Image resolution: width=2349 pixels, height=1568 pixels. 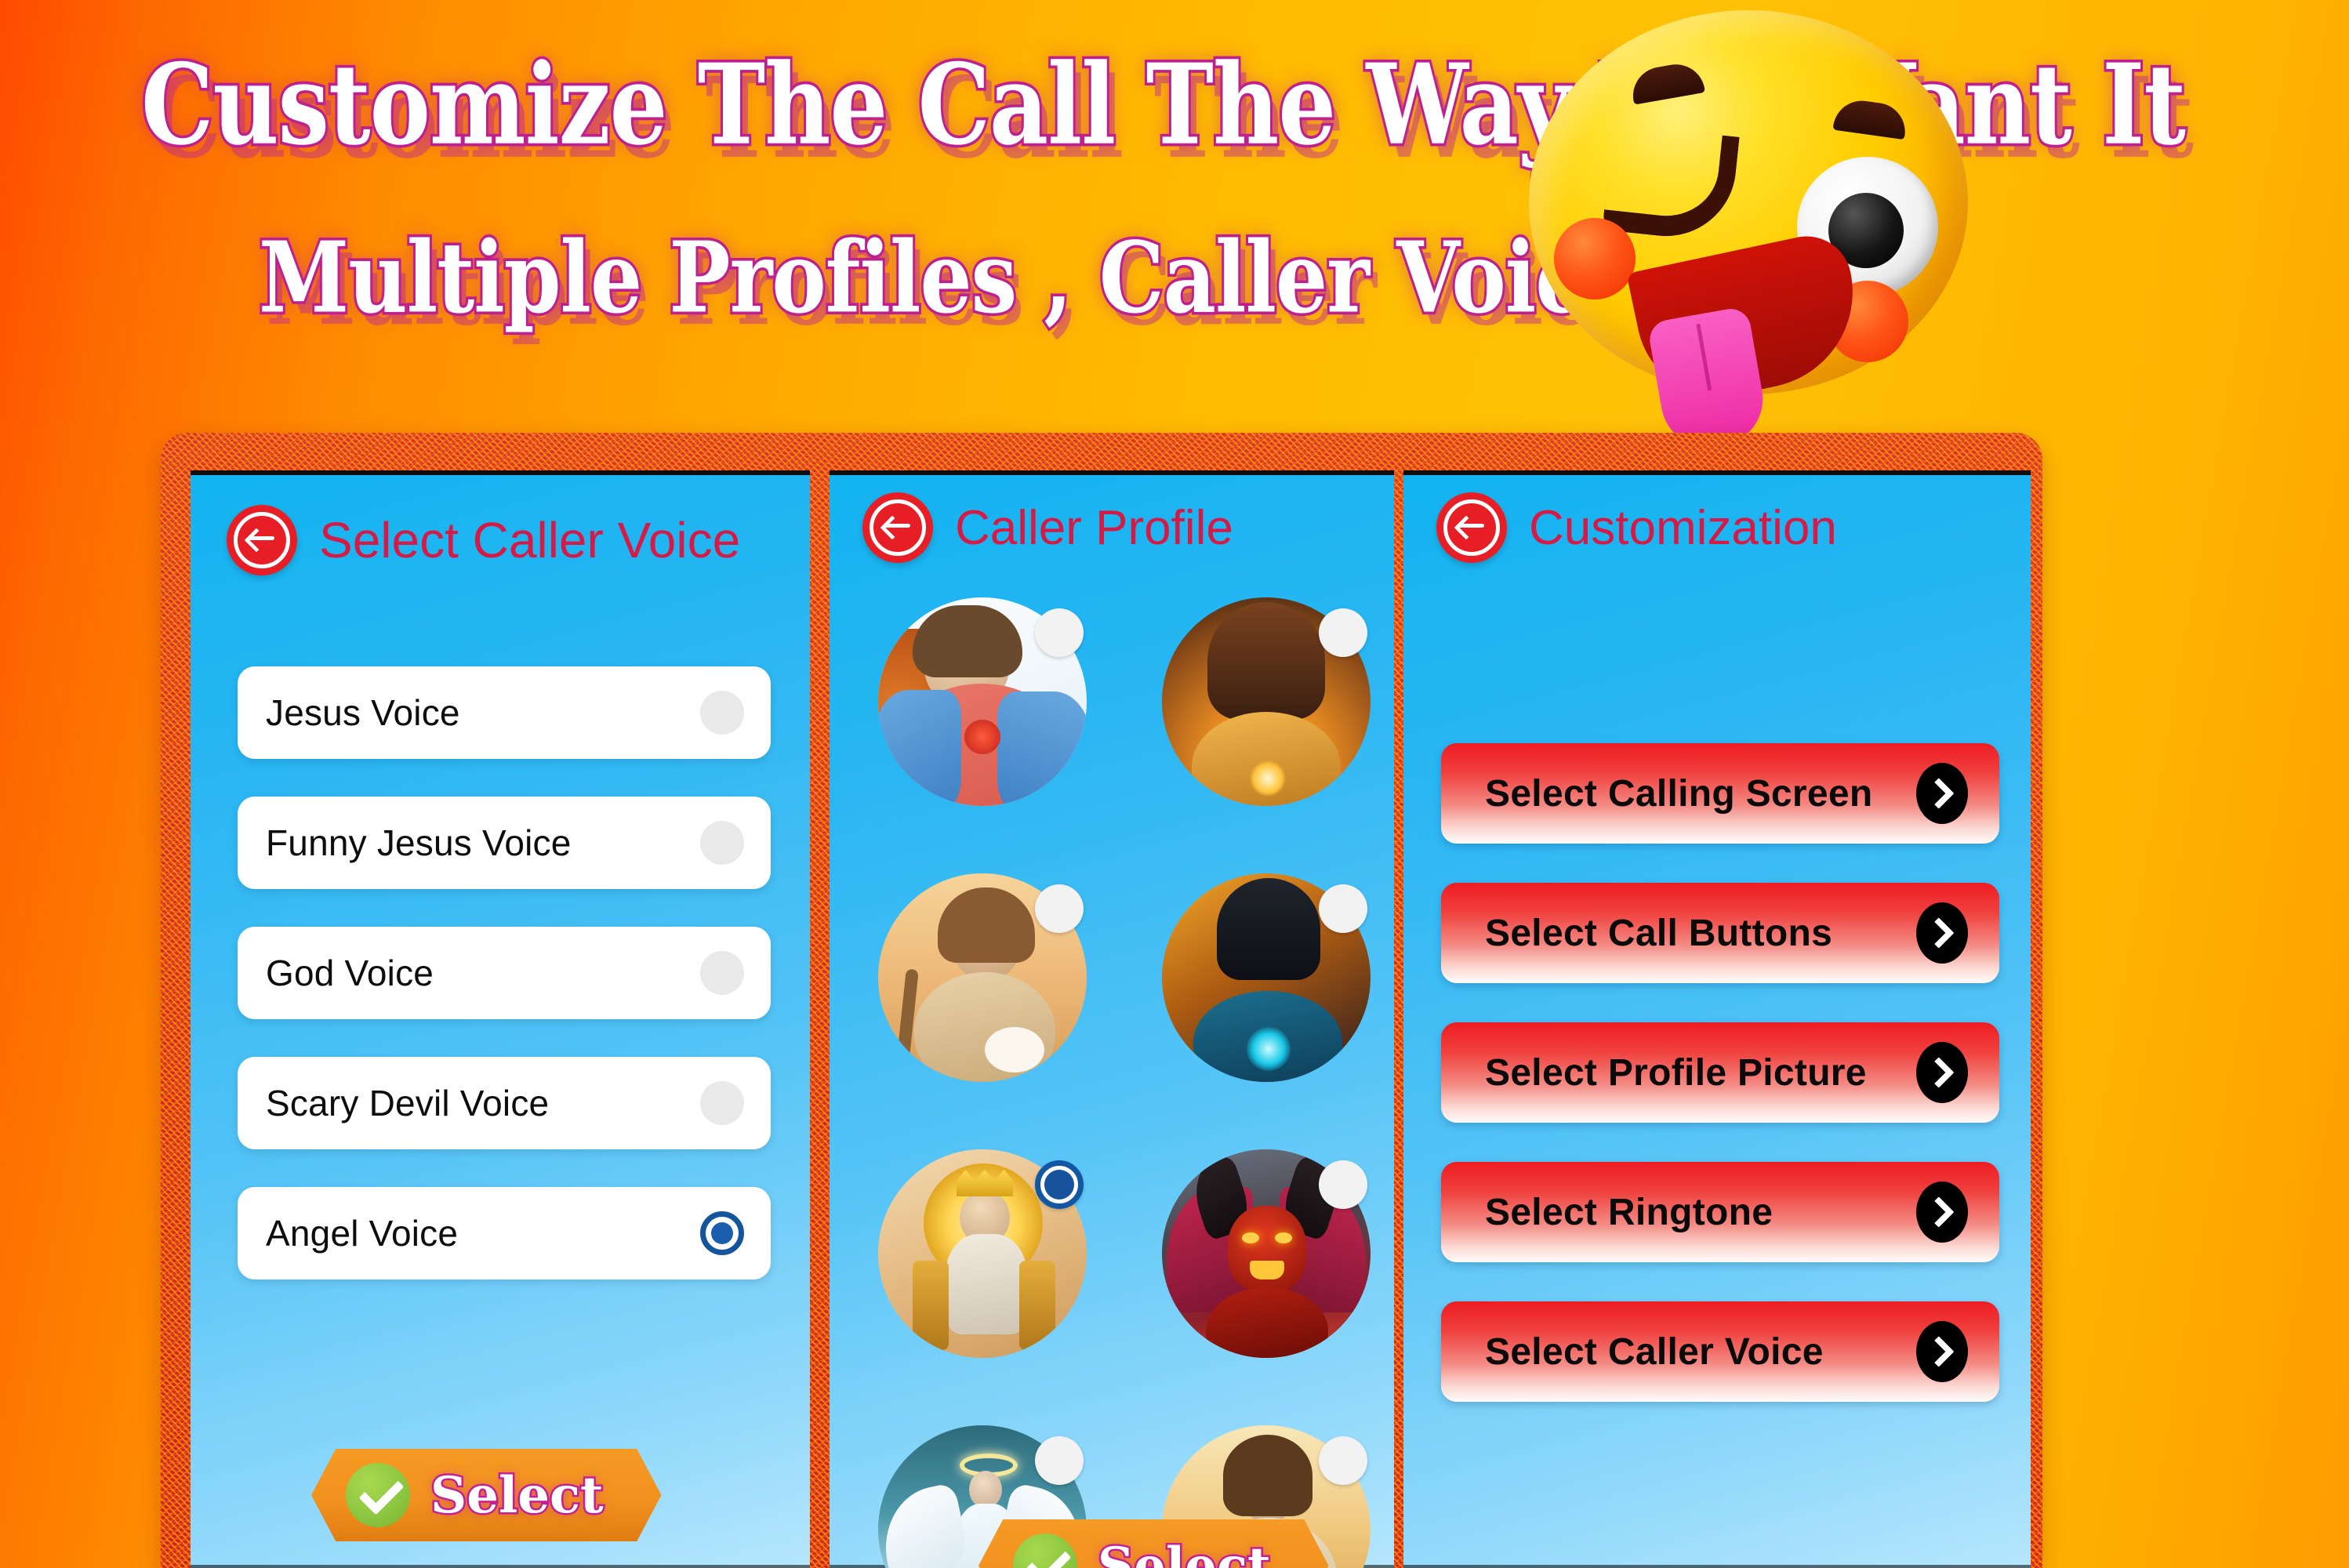 I want to click on panel-header: Caller Profile, so click(x=1047, y=527).